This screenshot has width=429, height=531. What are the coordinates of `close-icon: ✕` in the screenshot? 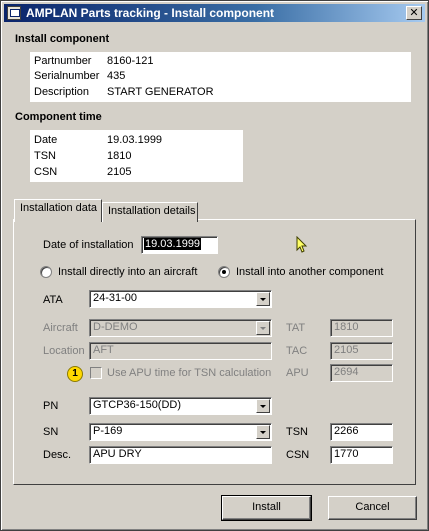 It's located at (414, 13).